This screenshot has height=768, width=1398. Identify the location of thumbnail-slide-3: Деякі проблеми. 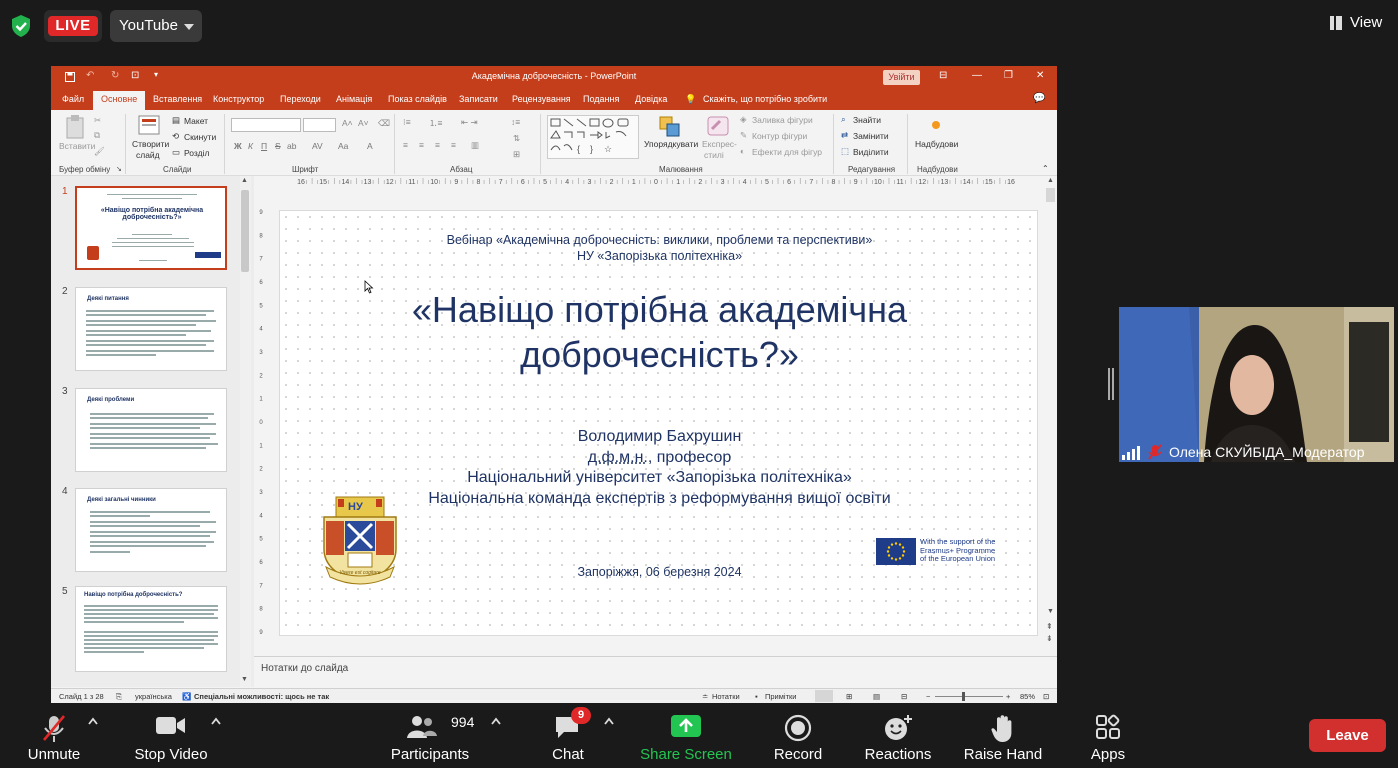
(151, 430).